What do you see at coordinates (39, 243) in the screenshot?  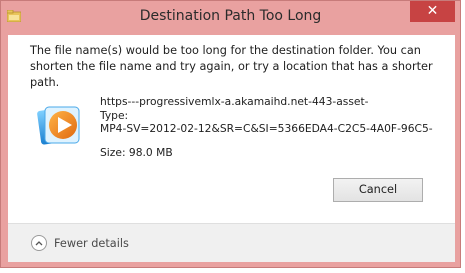 I see `chevron-up-icon` at bounding box center [39, 243].